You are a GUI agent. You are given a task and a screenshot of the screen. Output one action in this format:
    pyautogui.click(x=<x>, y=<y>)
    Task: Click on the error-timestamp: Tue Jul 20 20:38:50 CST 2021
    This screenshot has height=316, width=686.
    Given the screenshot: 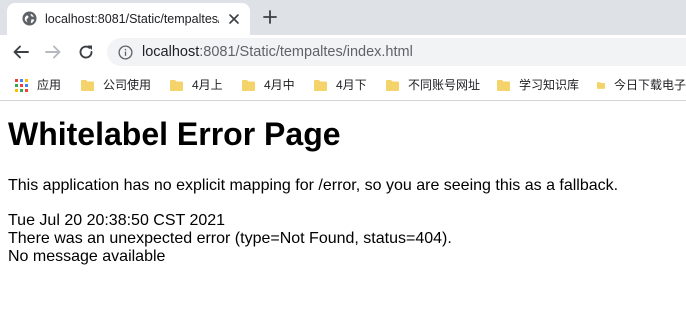 What is the action you would take?
    pyautogui.click(x=117, y=220)
    